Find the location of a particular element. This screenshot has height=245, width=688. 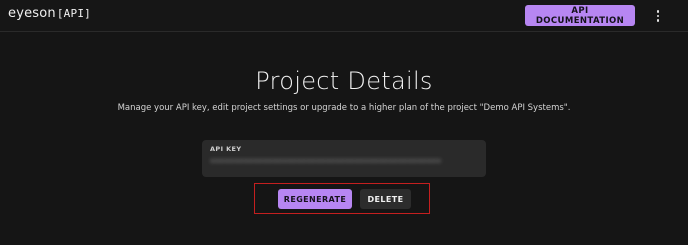

api-documentation-button: API DOCUMENTATION is located at coordinates (580, 15).